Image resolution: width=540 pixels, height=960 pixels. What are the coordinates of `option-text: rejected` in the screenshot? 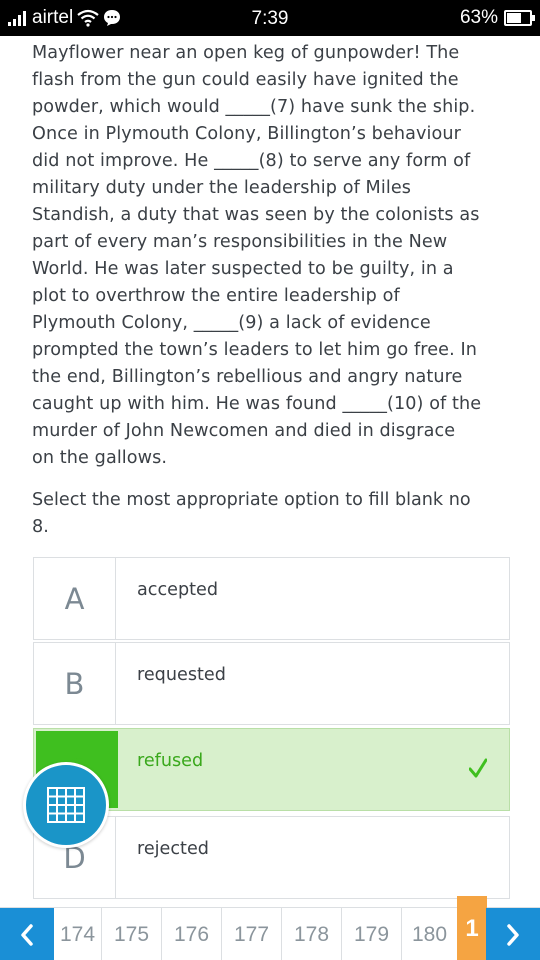 It's located at (173, 849).